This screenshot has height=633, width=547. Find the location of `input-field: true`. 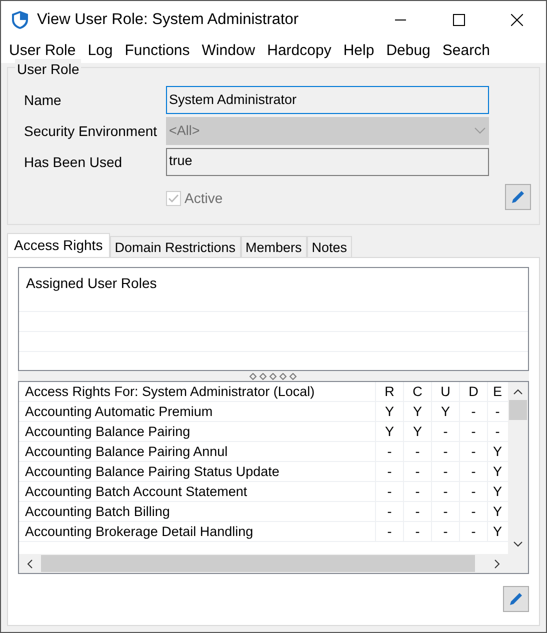

input-field: true is located at coordinates (327, 162).